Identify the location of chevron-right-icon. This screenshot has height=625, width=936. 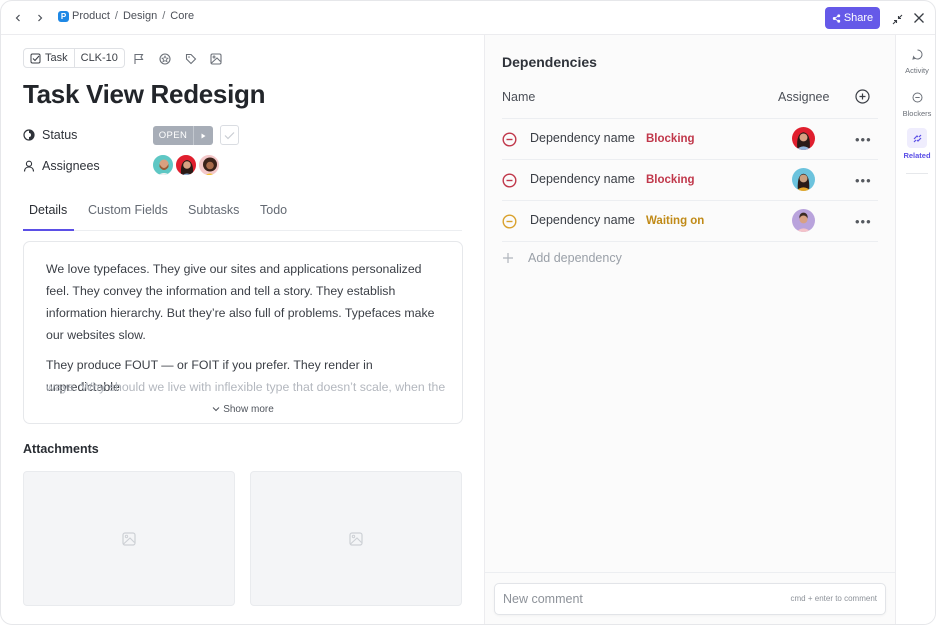
(40, 18).